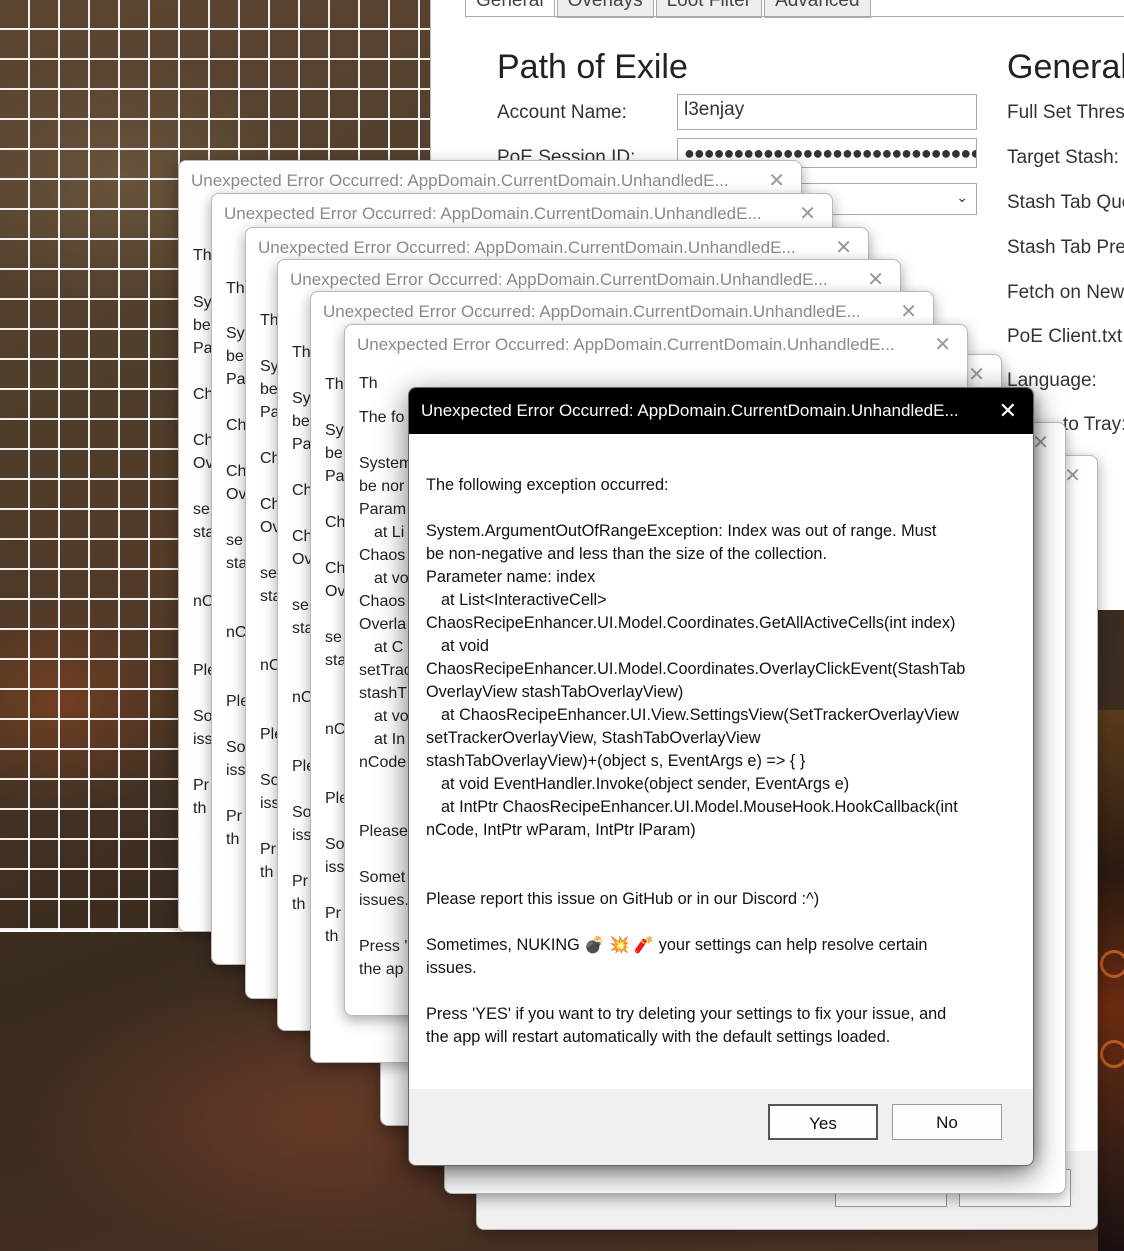  I want to click on dialog-footer: Yes No, so click(721, 1127).